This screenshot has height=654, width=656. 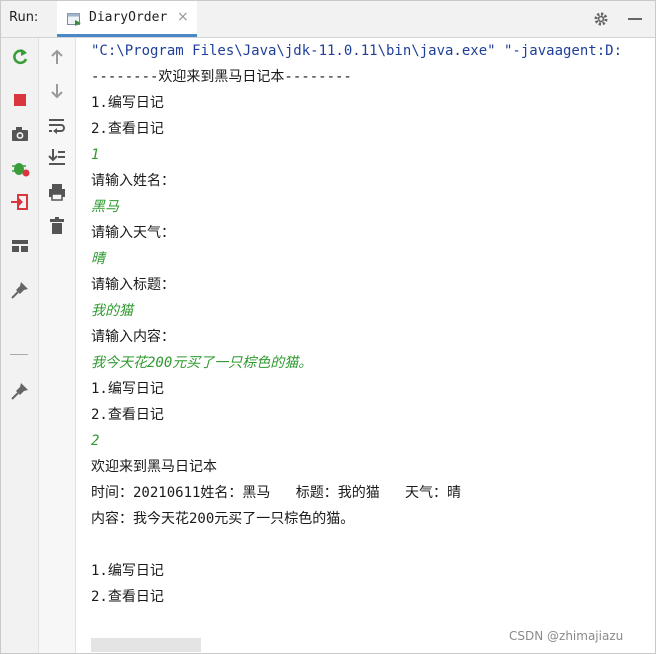 What do you see at coordinates (24, 17) in the screenshot?
I see `run-label: Run:` at bounding box center [24, 17].